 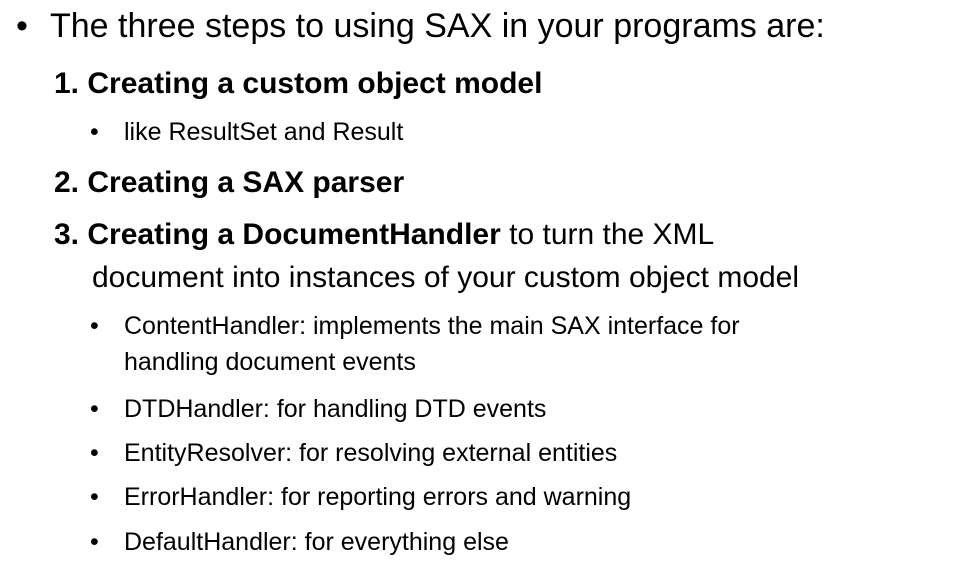 What do you see at coordinates (270, 362) in the screenshot?
I see `step-3-sub-continuation: handling document events` at bounding box center [270, 362].